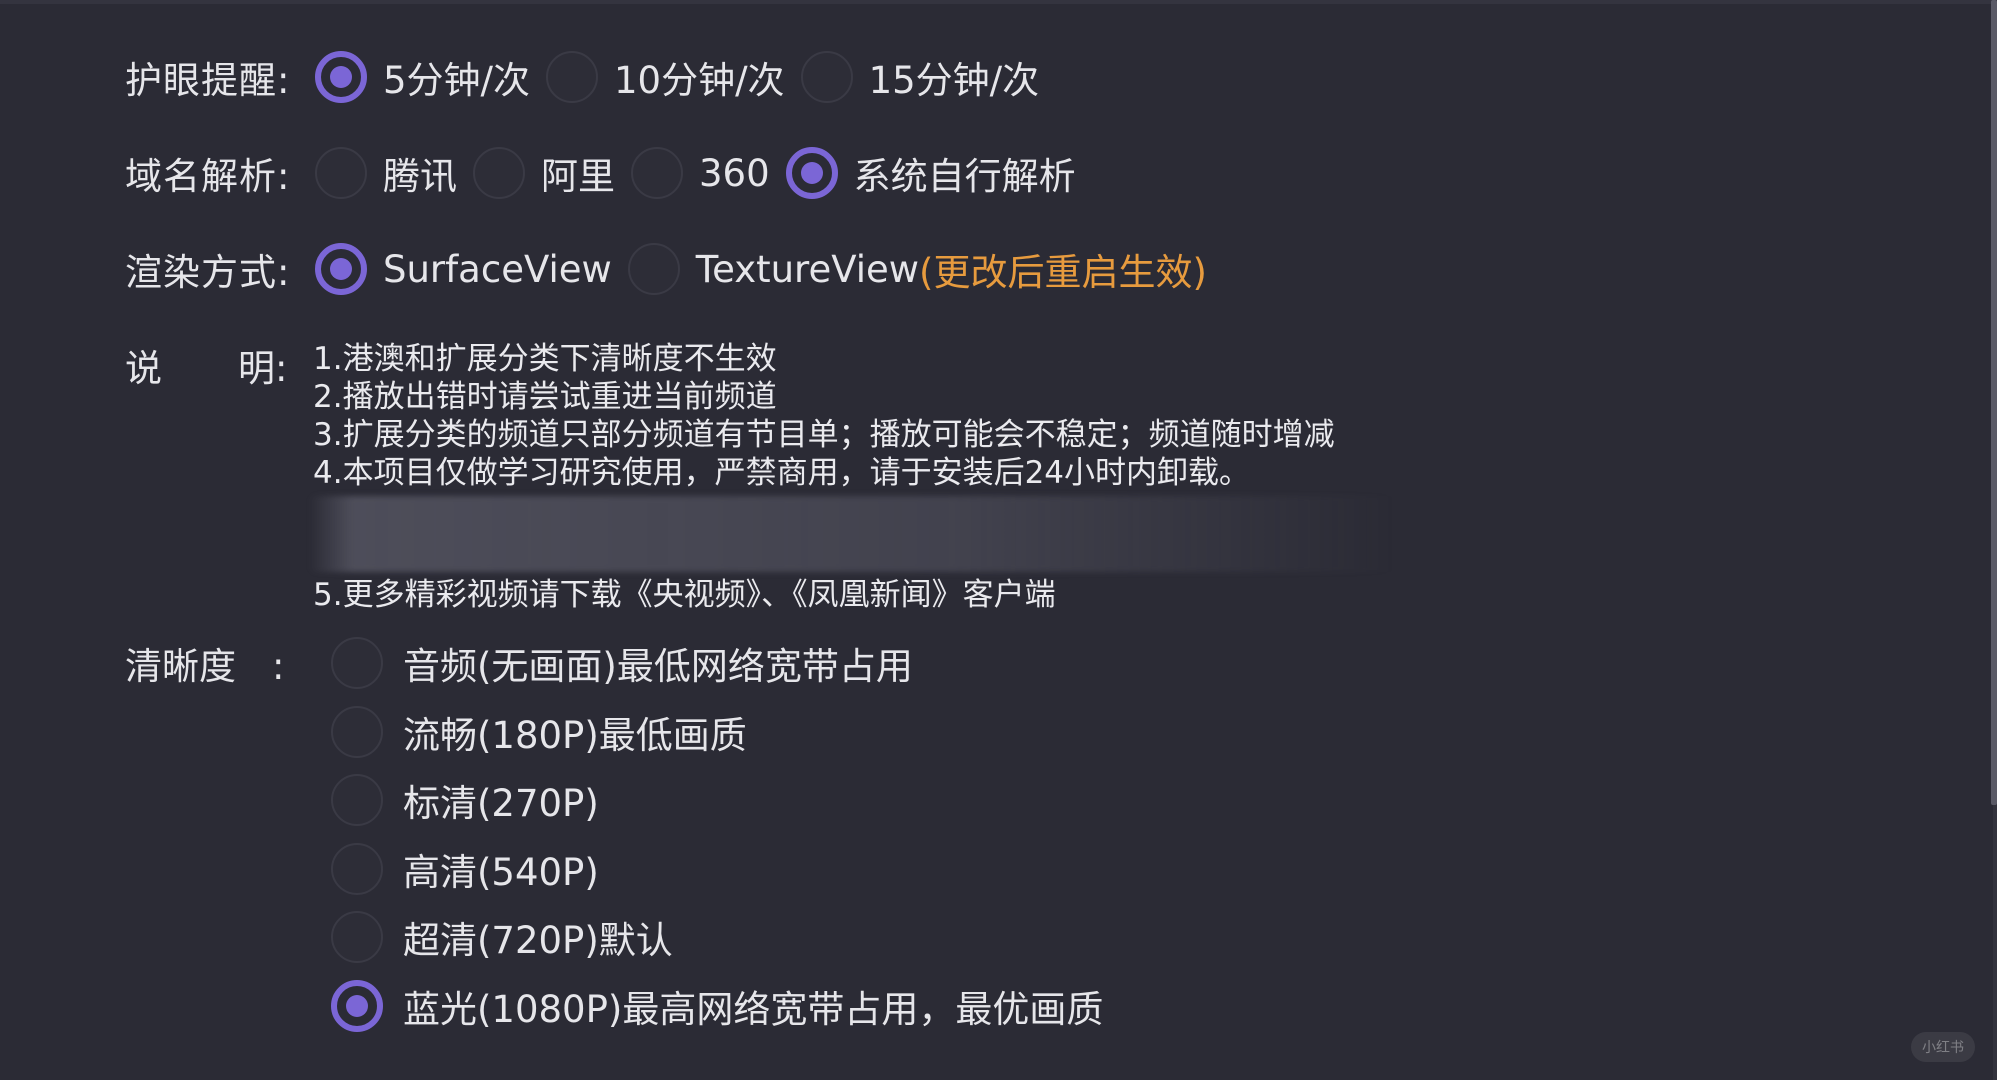  Describe the element at coordinates (457, 80) in the screenshot. I see `eye-care-option-label: 5分钟/次` at that location.